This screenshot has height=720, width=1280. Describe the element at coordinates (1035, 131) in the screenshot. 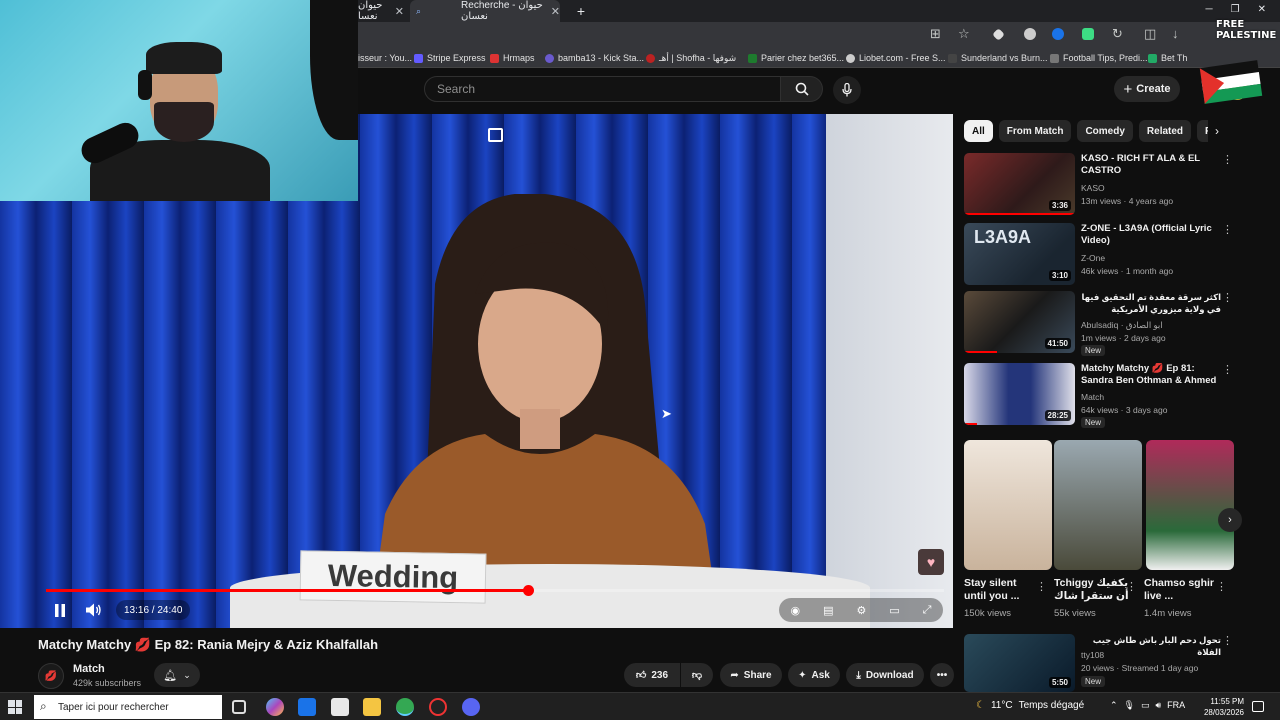

I see `chip-from-match: From Match` at that location.